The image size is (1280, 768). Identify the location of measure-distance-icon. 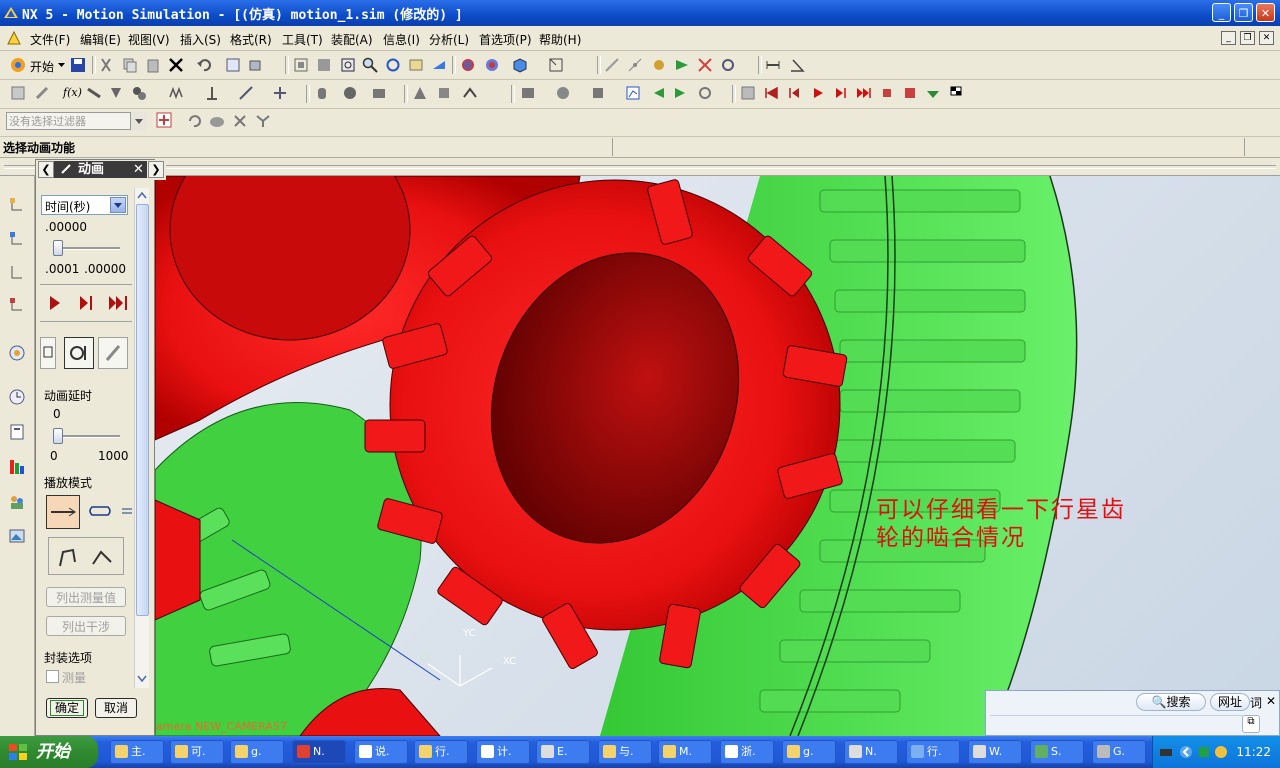
(773, 65).